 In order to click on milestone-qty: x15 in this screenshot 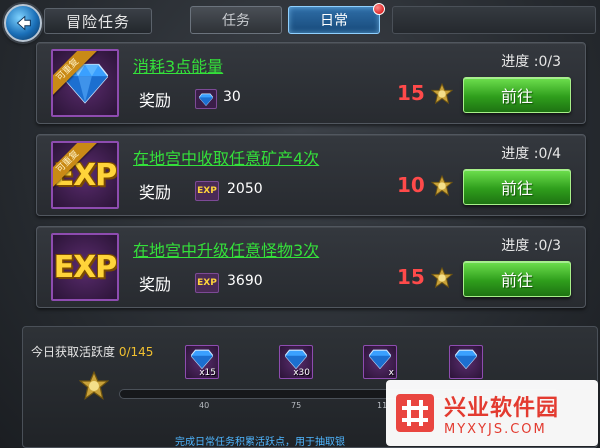, I will do `click(207, 373)`.